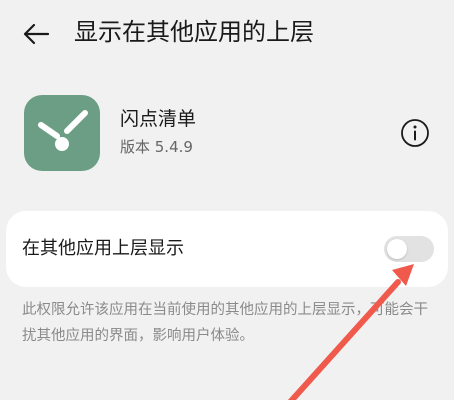 The width and height of the screenshot is (454, 400). What do you see at coordinates (194, 32) in the screenshot?
I see `page-title: 显示在其他应用的上层` at bounding box center [194, 32].